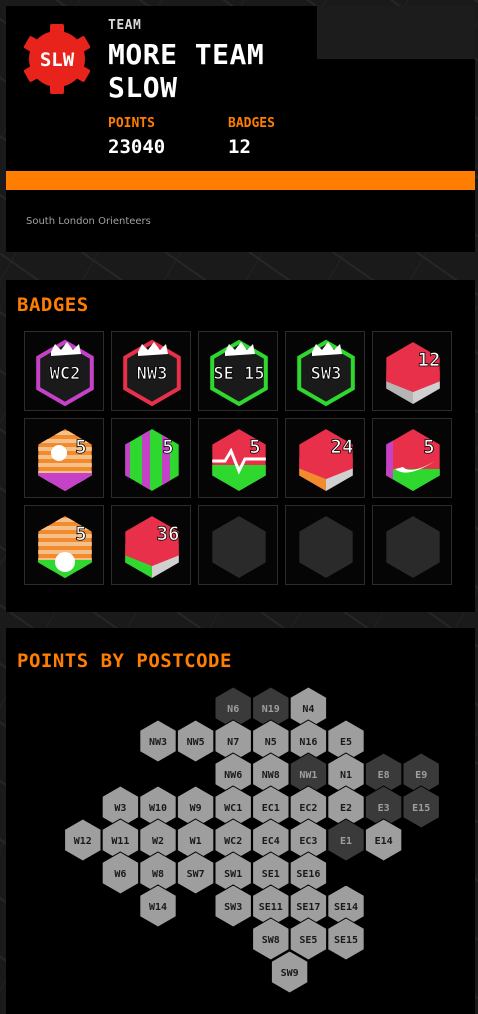  I want to click on postcode-label: W6, so click(120, 874).